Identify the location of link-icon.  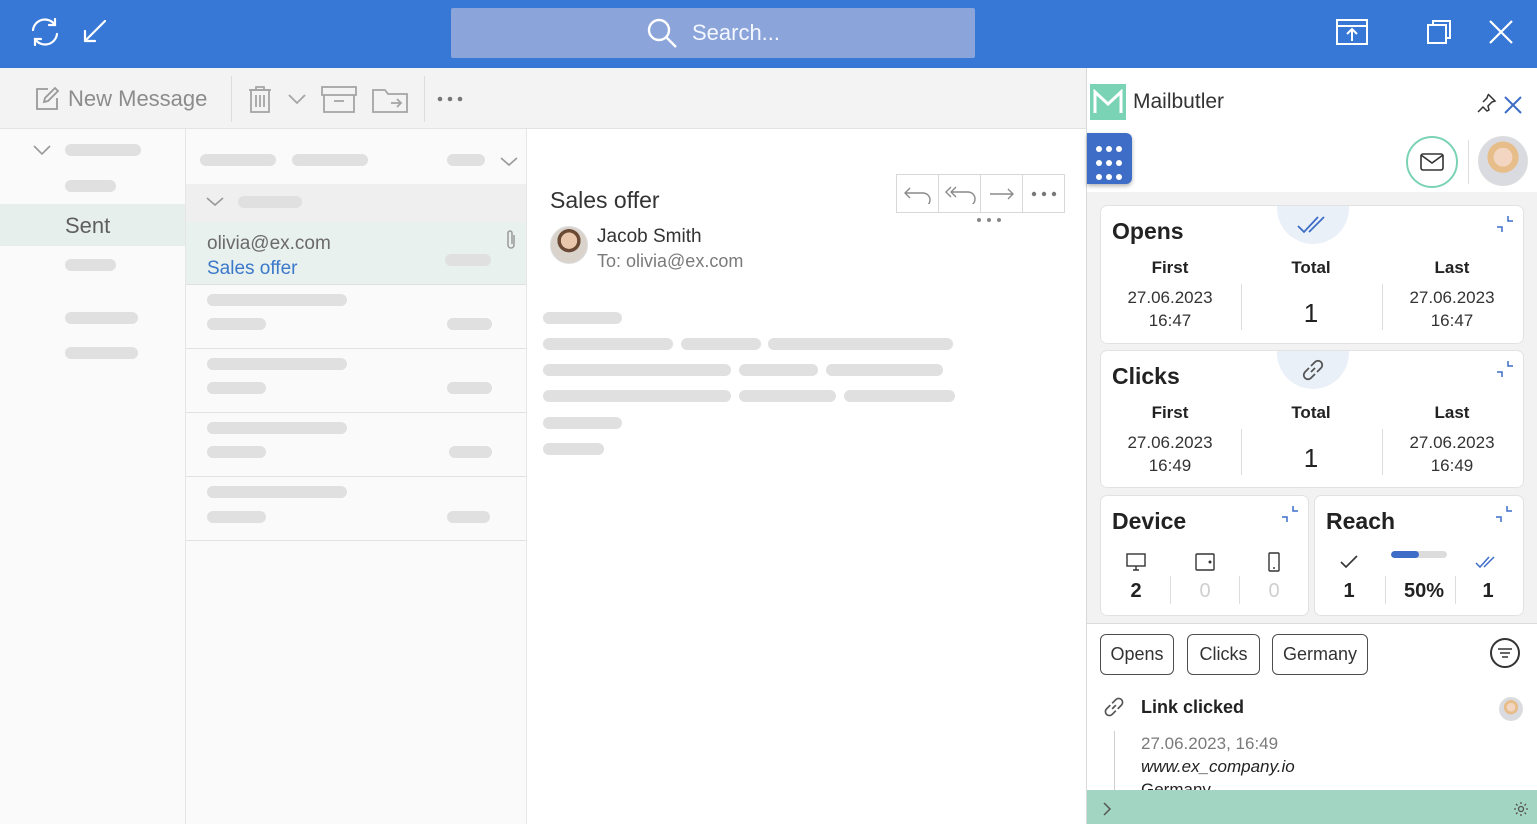
(1114, 707).